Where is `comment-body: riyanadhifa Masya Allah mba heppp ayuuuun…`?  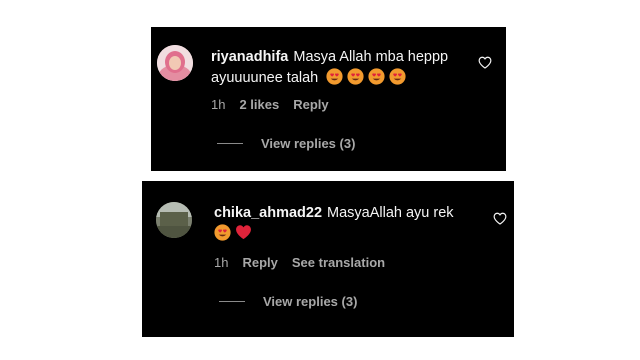 comment-body: riyanadhifa Masya Allah mba heppp ayuuuun… is located at coordinates (338, 68).